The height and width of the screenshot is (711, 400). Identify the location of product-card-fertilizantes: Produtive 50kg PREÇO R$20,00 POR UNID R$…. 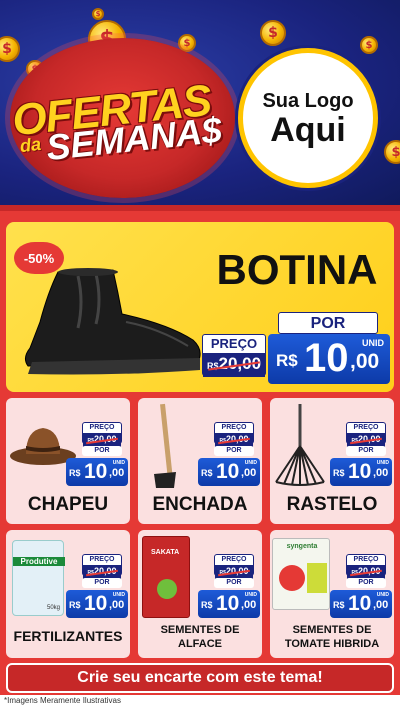
(68, 594).